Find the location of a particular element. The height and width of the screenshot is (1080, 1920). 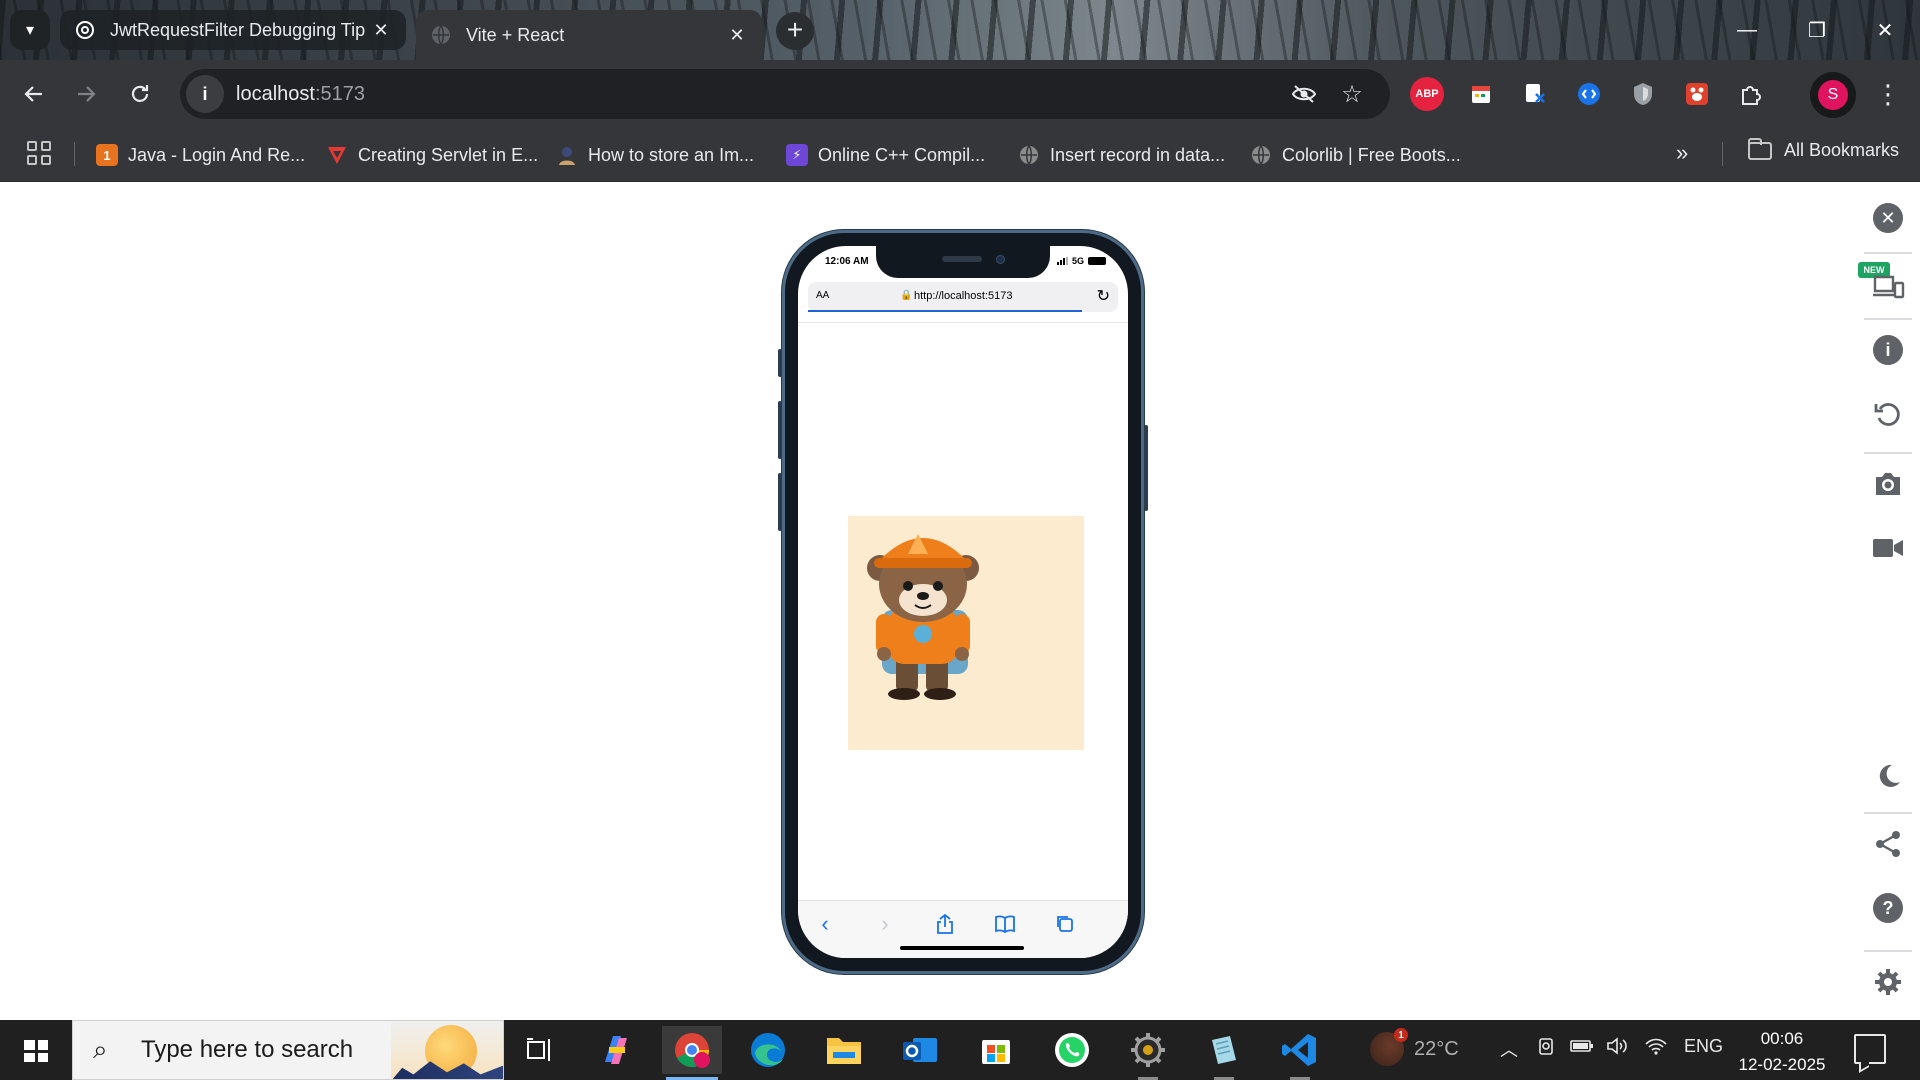

taskbar-search-box: ⌕ Type here to search is located at coordinates (288, 1050).